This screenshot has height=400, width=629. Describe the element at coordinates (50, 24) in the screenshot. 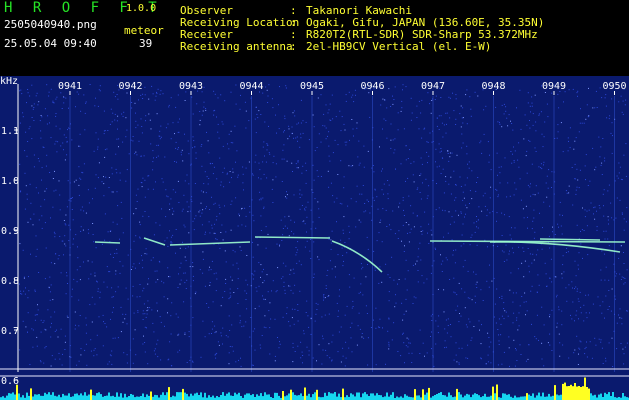

I see `file-name: 2505040940.png` at that location.